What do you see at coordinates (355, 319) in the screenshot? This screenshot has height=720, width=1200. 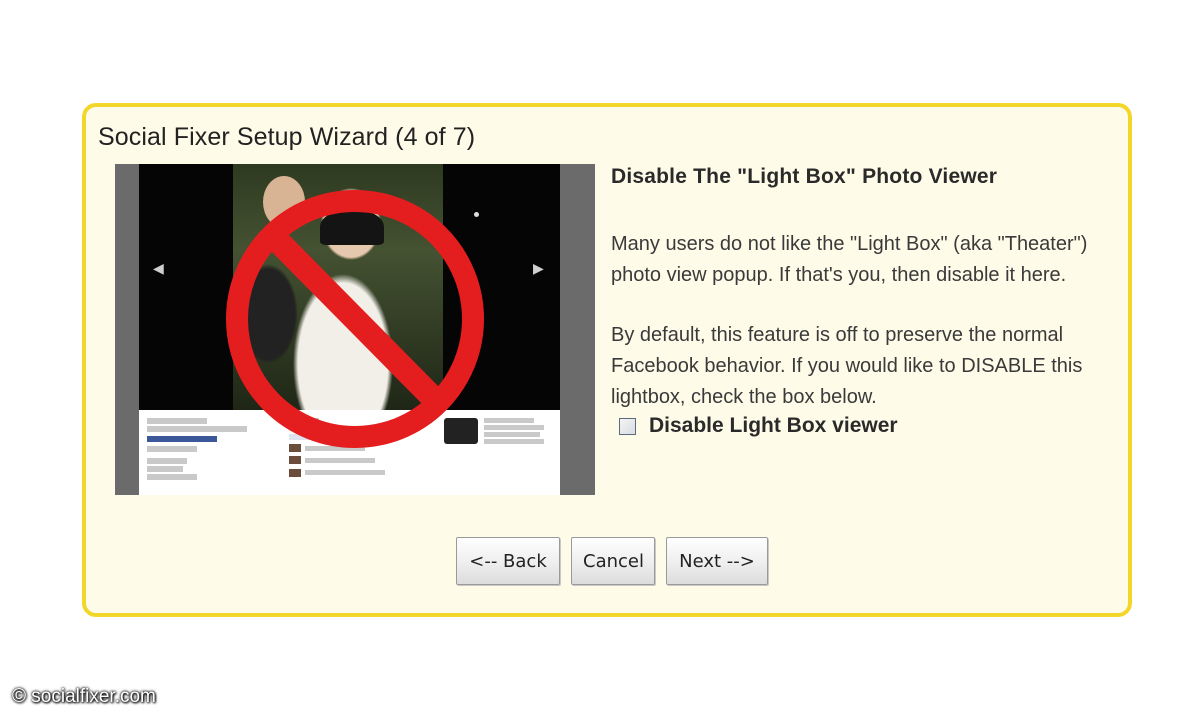 I see `prohibition-sign-icon` at bounding box center [355, 319].